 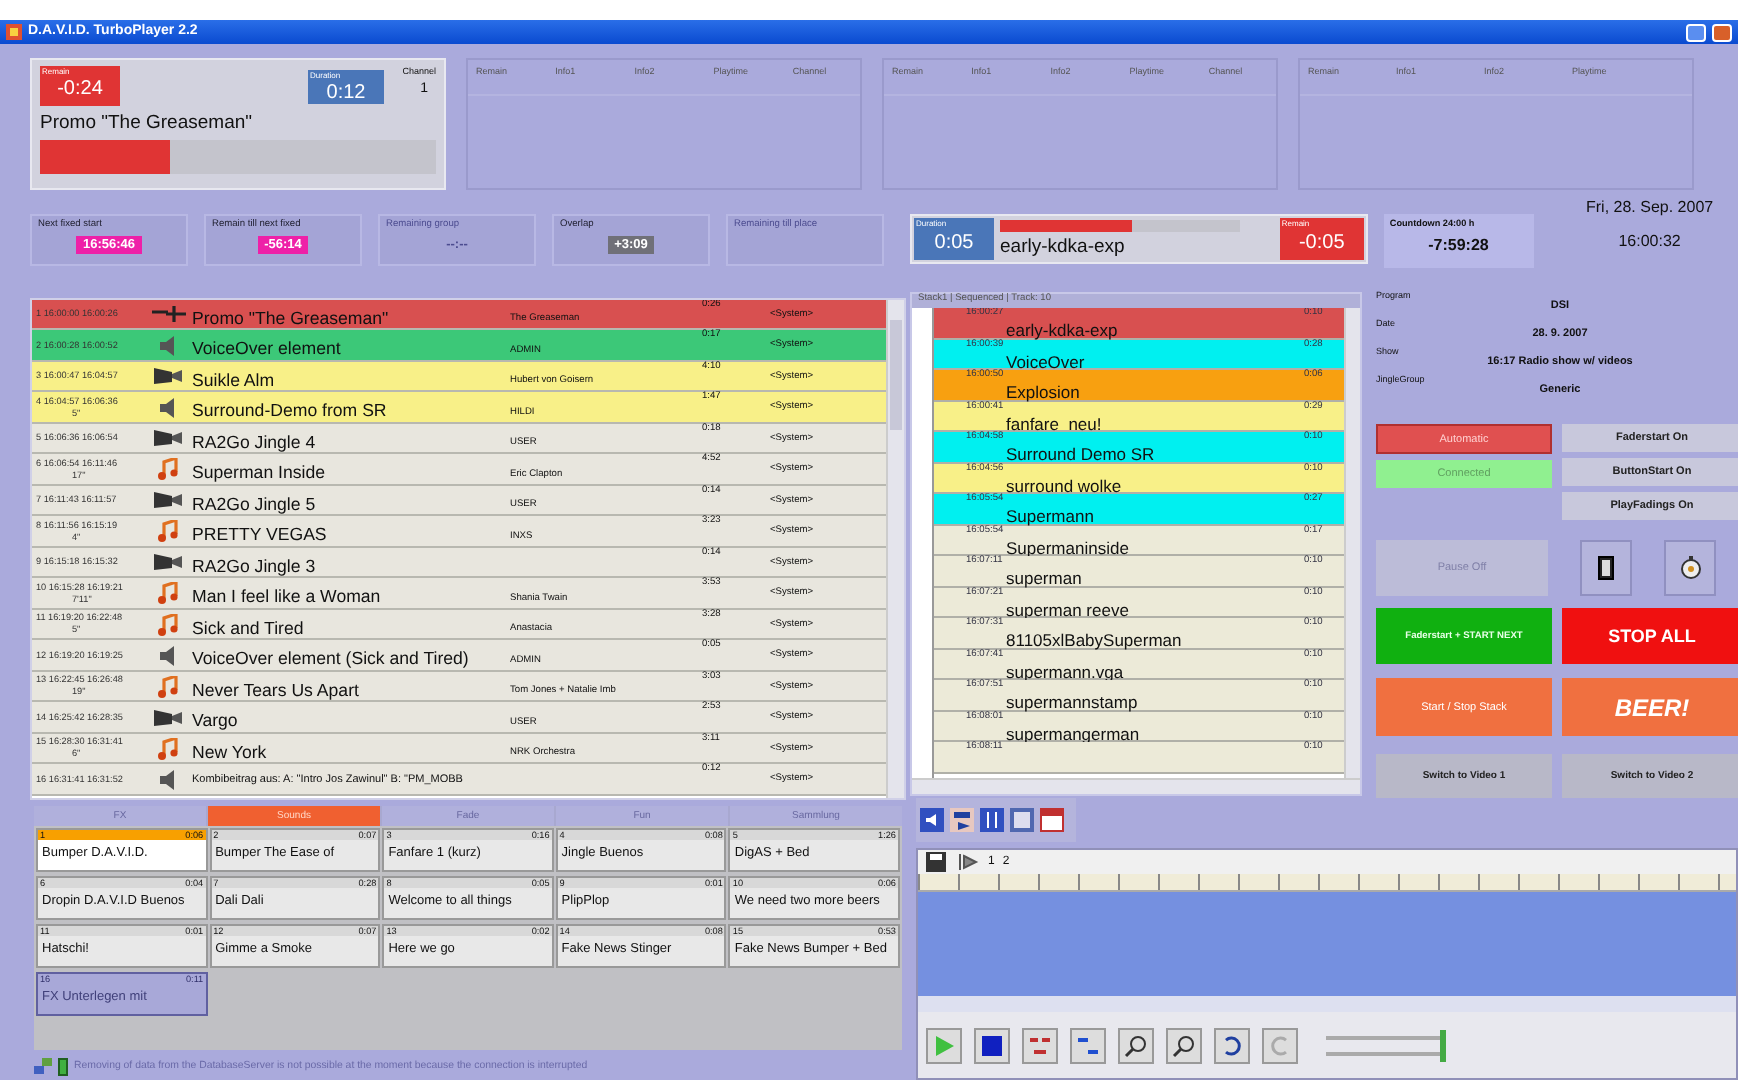 I want to click on split-button, so click(x=1040, y=1045).